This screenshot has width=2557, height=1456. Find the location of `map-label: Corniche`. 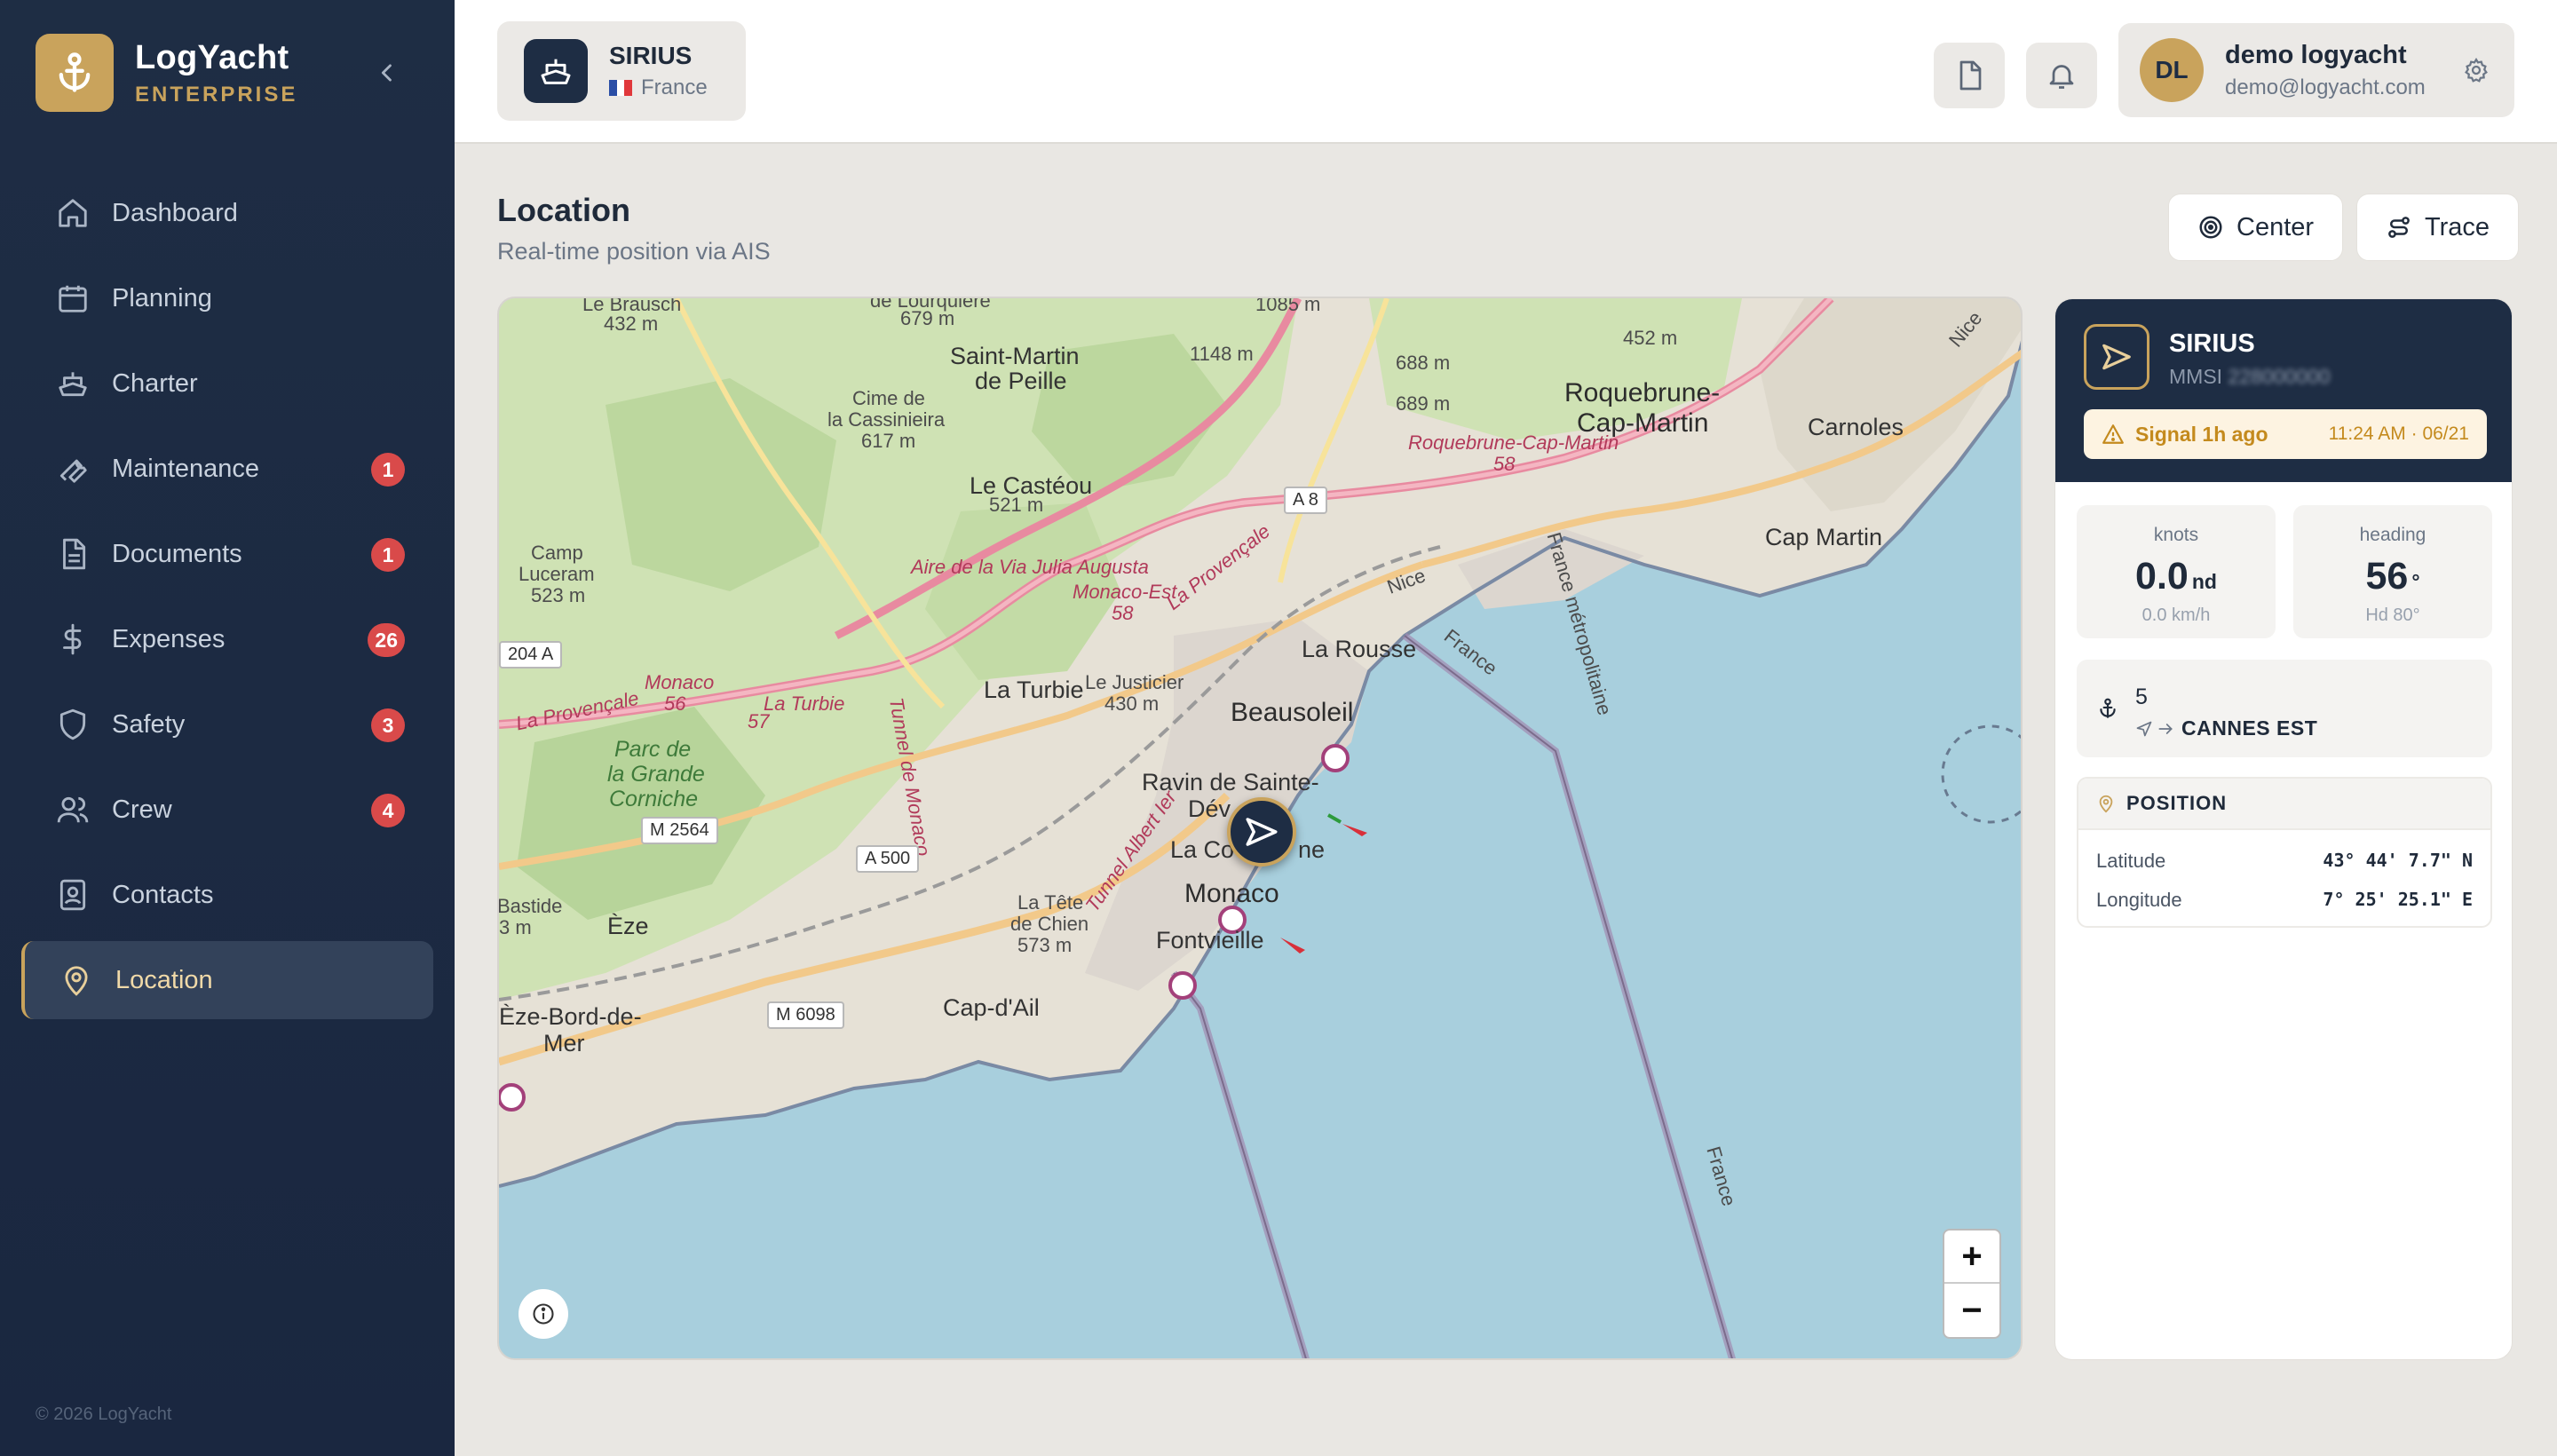

map-label: Corniche is located at coordinates (654, 799).